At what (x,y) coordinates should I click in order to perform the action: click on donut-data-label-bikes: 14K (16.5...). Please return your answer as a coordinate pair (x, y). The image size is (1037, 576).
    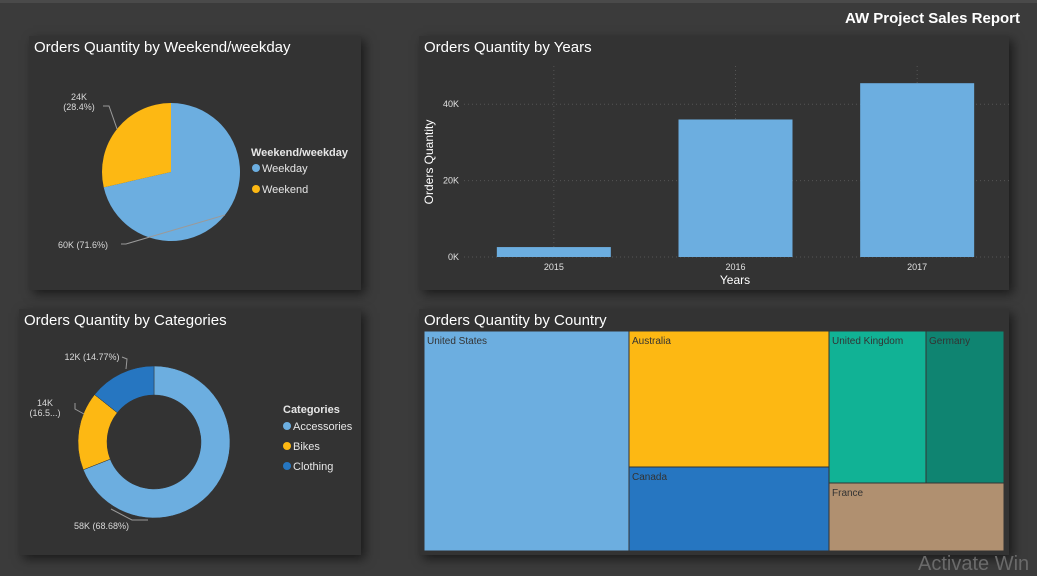
    Looking at the image, I should click on (44, 408).